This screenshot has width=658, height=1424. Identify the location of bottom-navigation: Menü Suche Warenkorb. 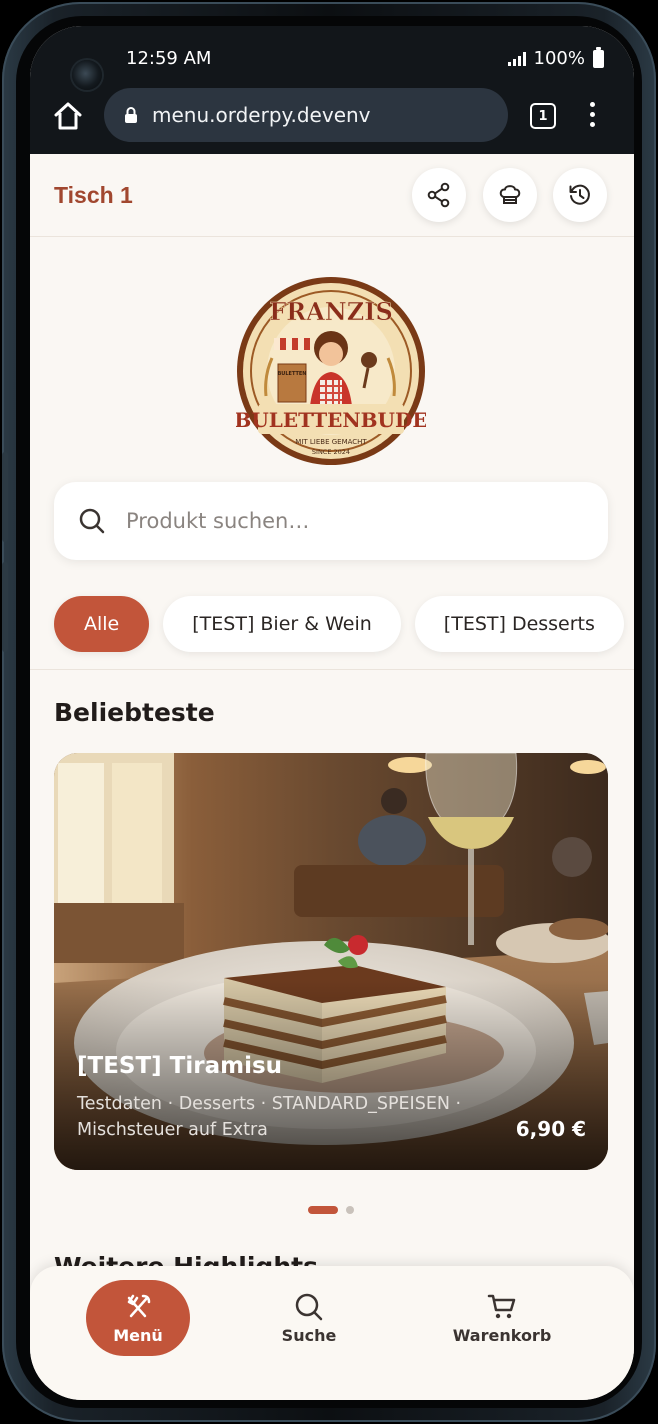
(332, 1333).